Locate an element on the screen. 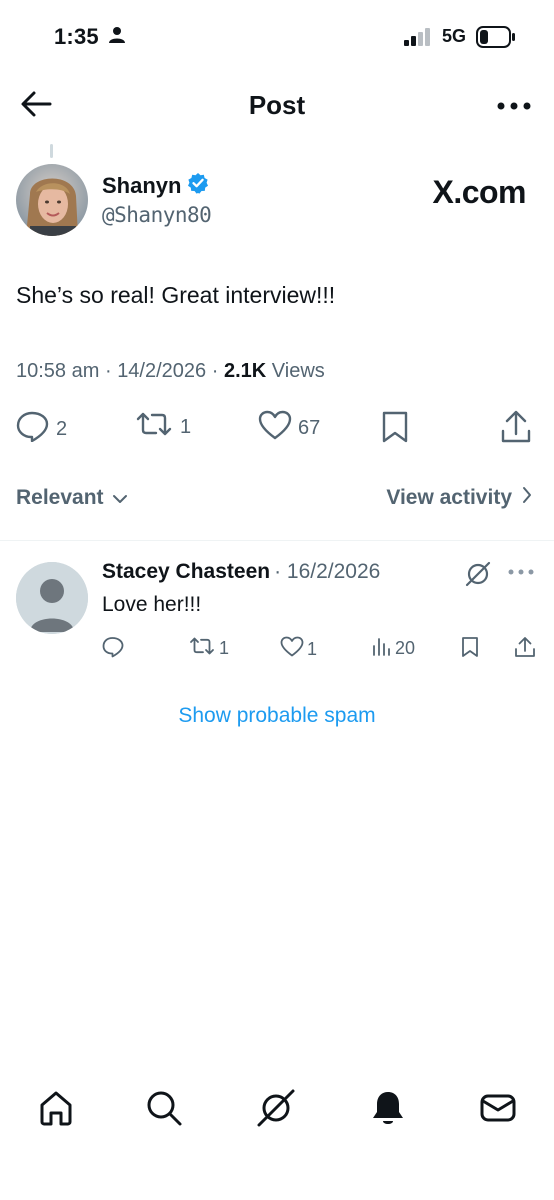 The width and height of the screenshot is (554, 1200). reply-repost-count: 1 is located at coordinates (224, 648).